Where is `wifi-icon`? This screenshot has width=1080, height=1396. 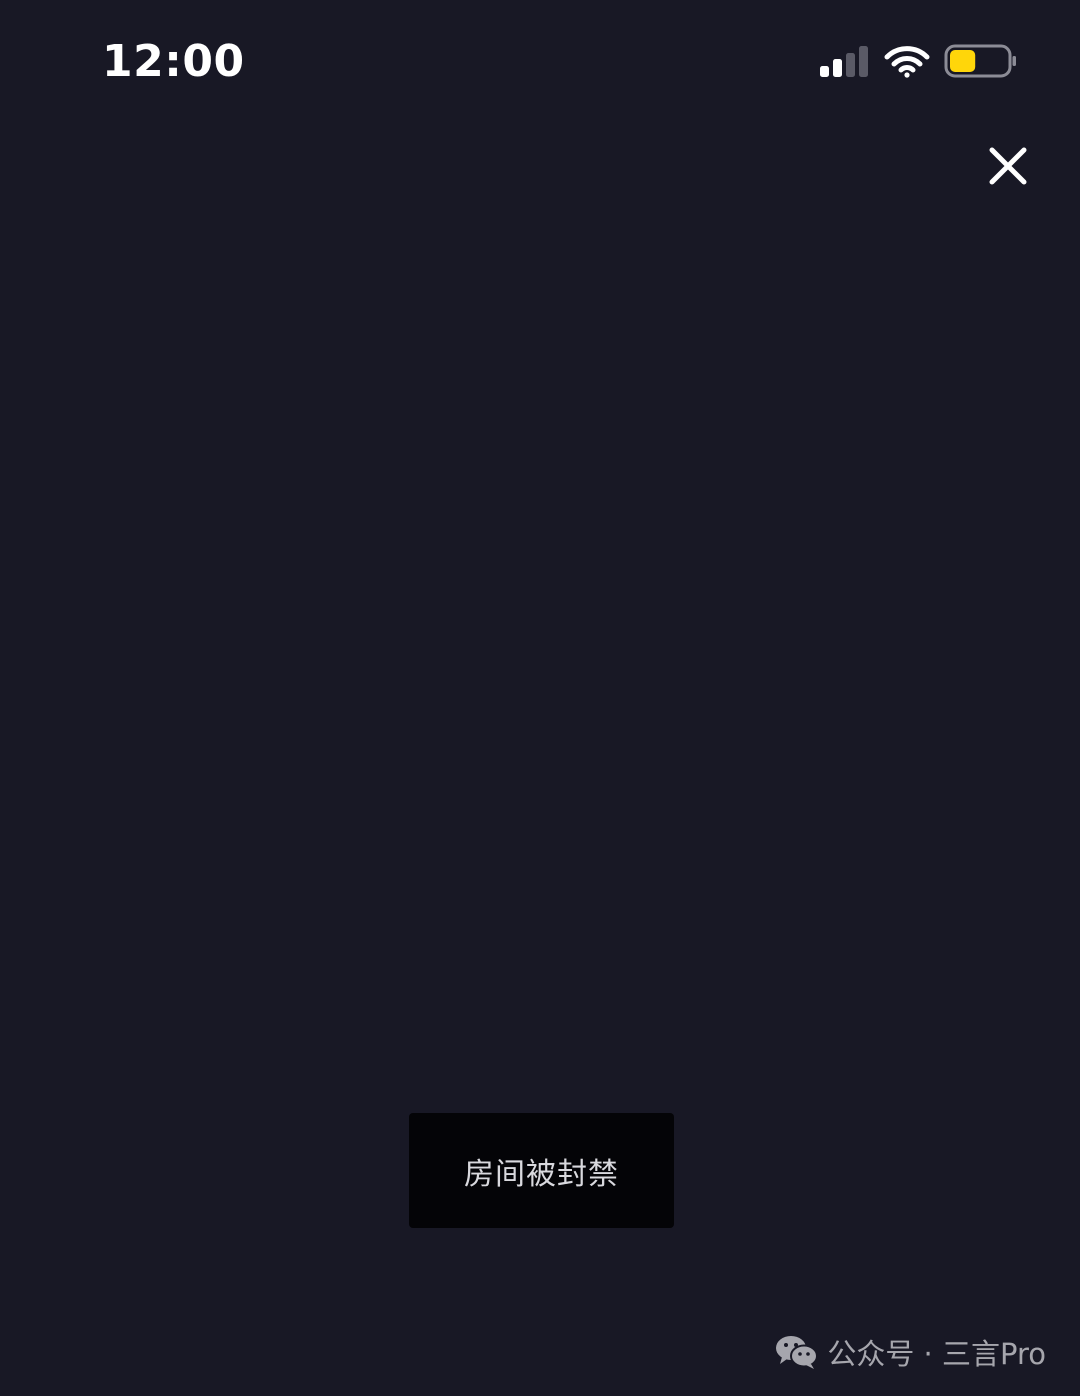
wifi-icon is located at coordinates (907, 62).